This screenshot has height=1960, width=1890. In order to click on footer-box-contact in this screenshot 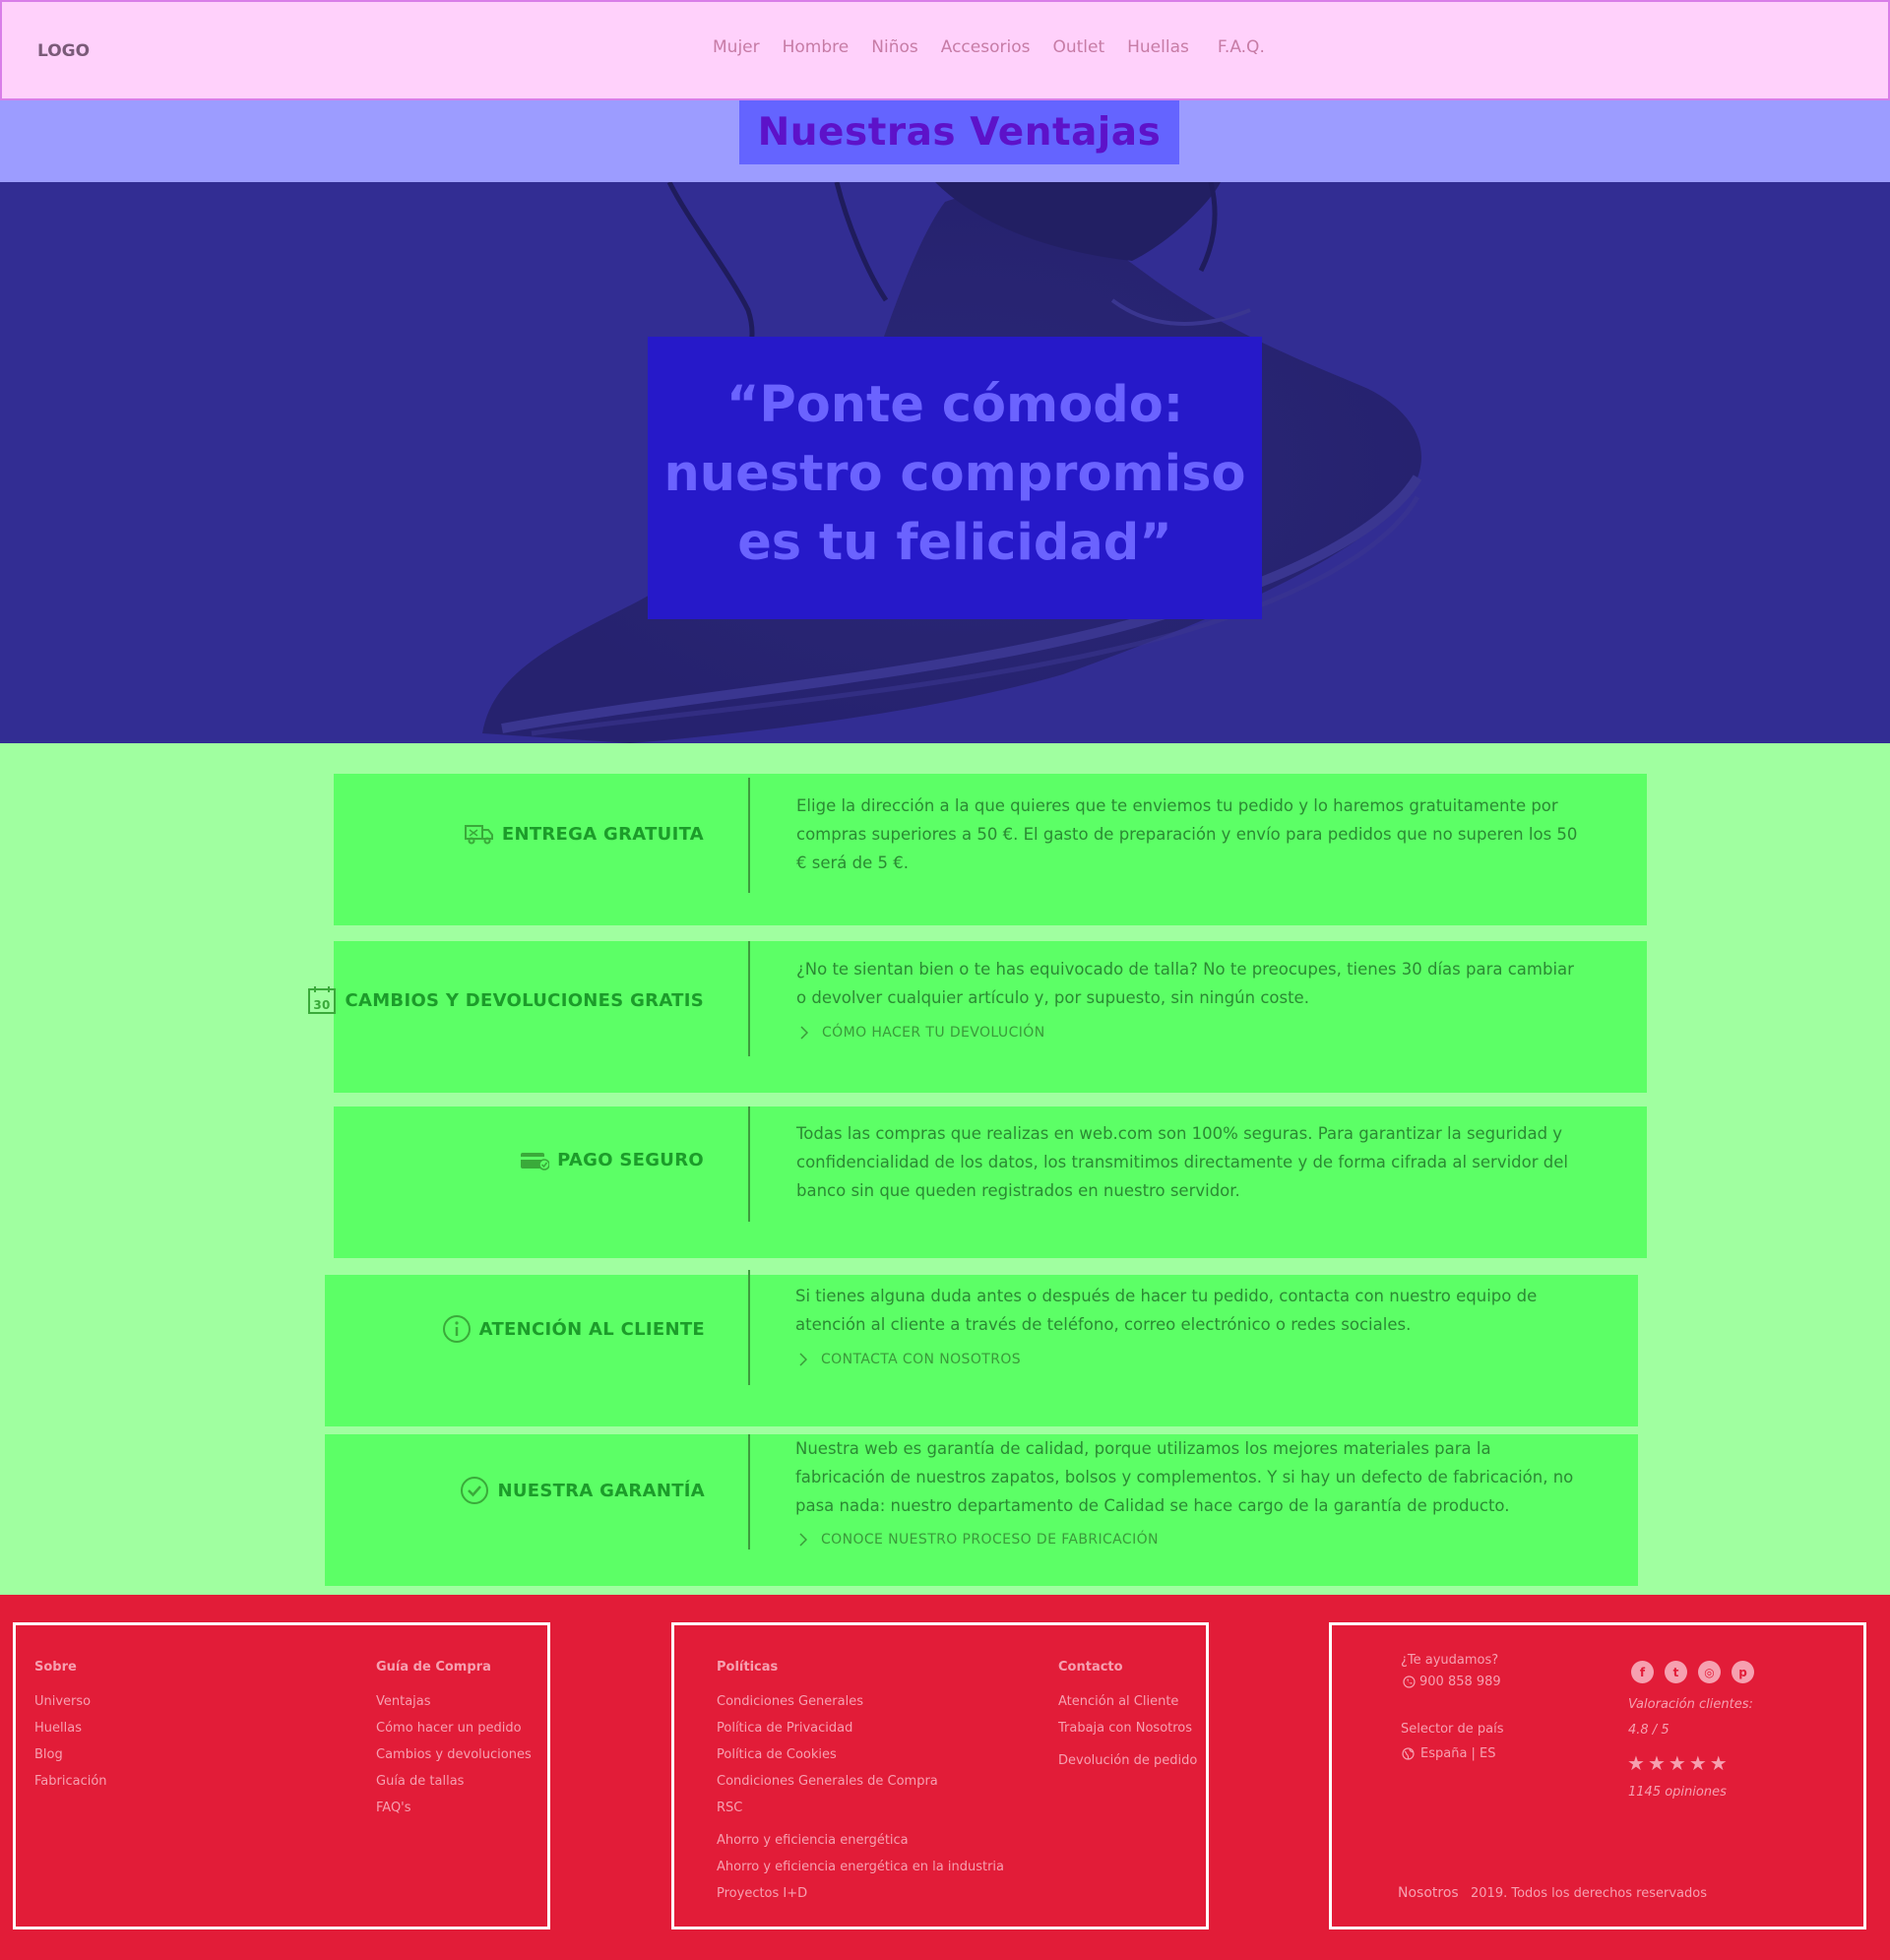, I will do `click(1597, 1775)`.